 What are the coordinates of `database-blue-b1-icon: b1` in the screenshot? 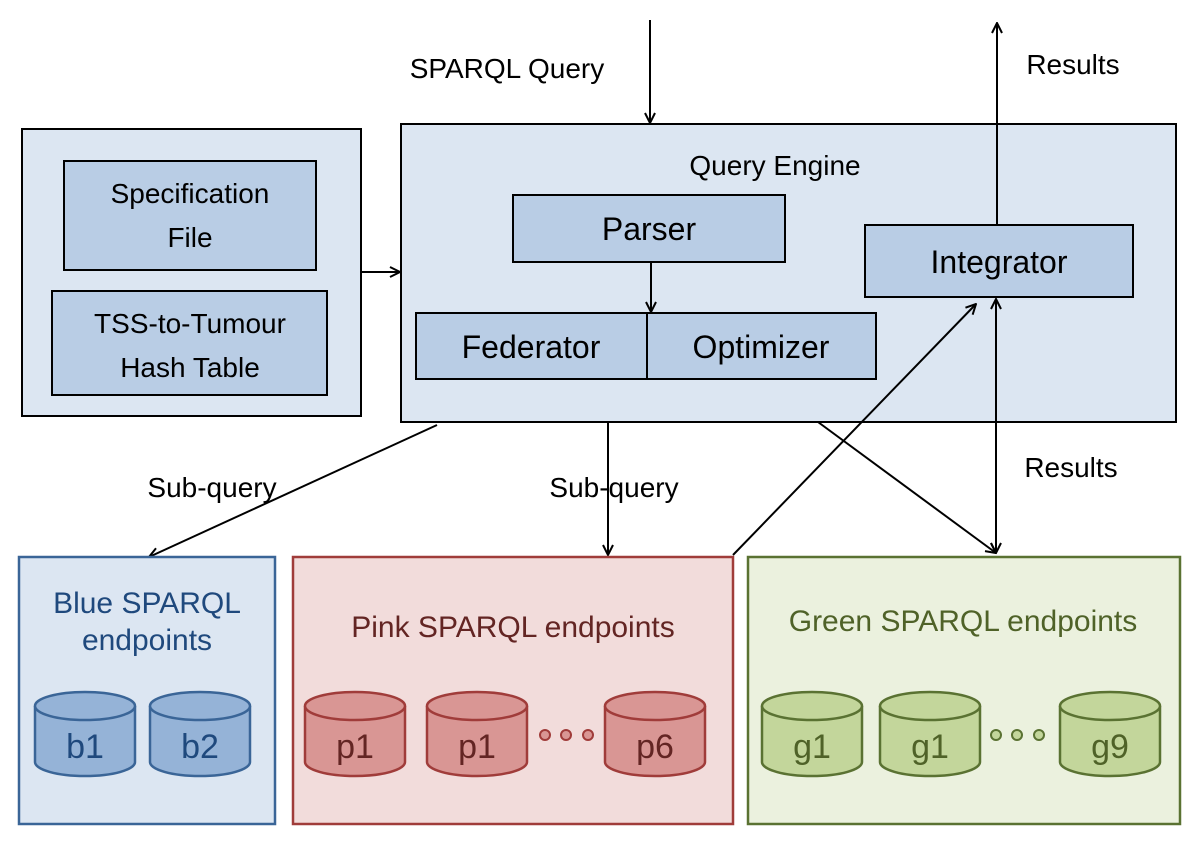 It's located at (85, 734).